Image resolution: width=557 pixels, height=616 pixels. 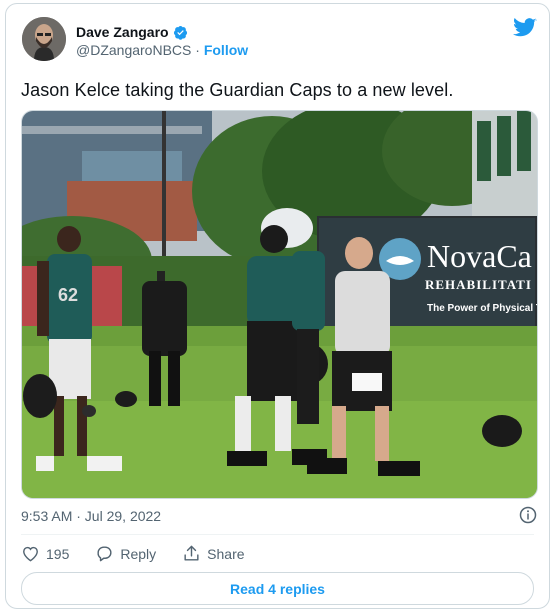 I want to click on reply-button: Reply, so click(x=125, y=553).